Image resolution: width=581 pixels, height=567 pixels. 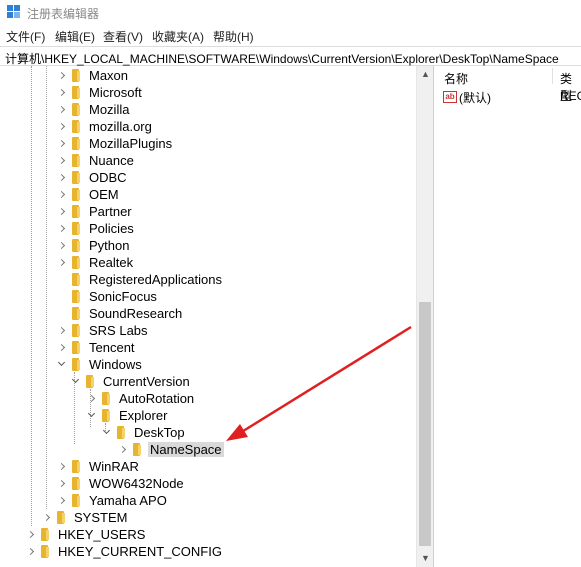 I want to click on menu-edit: 编辑(E), so click(x=75, y=36).